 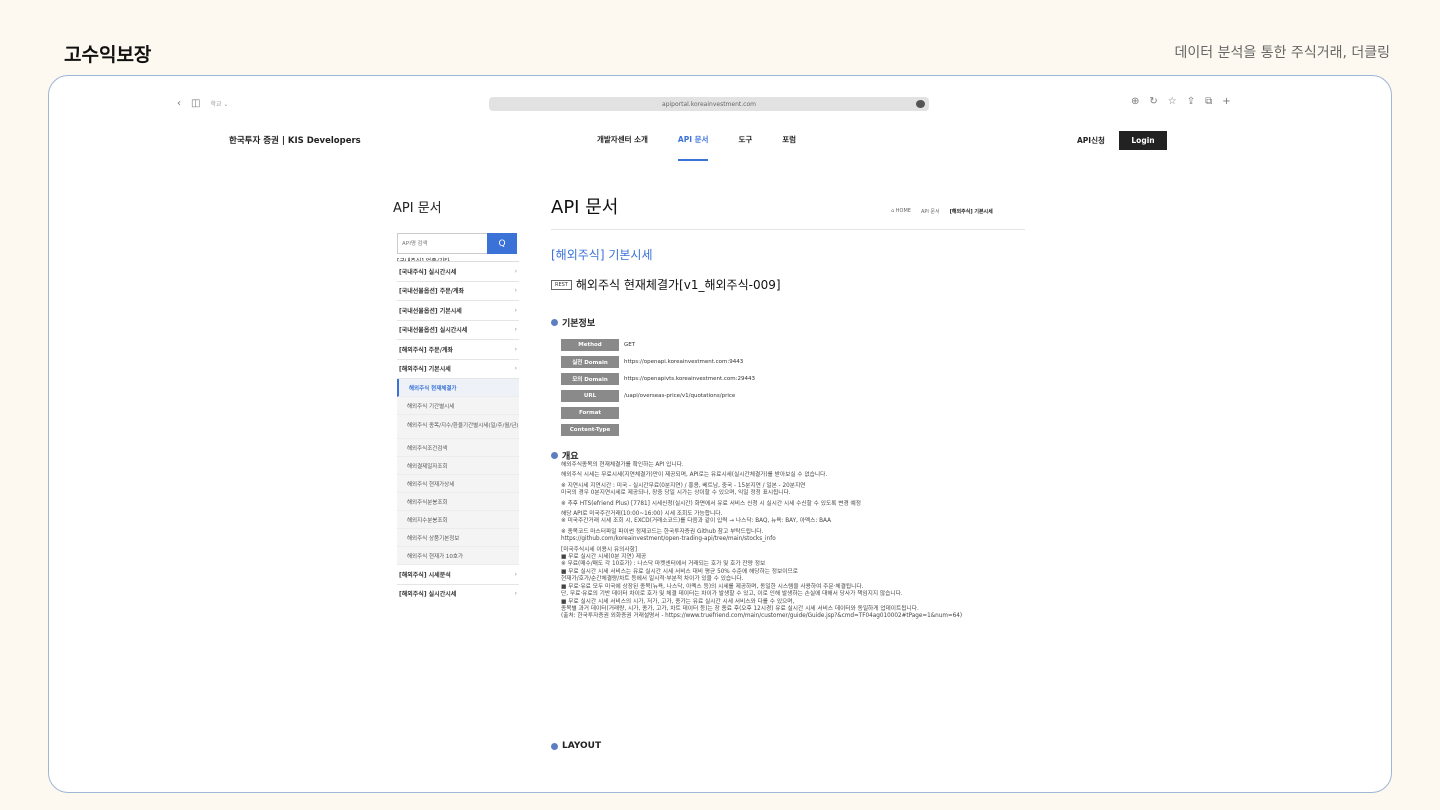 I want to click on extension-icon, so click(x=920, y=104).